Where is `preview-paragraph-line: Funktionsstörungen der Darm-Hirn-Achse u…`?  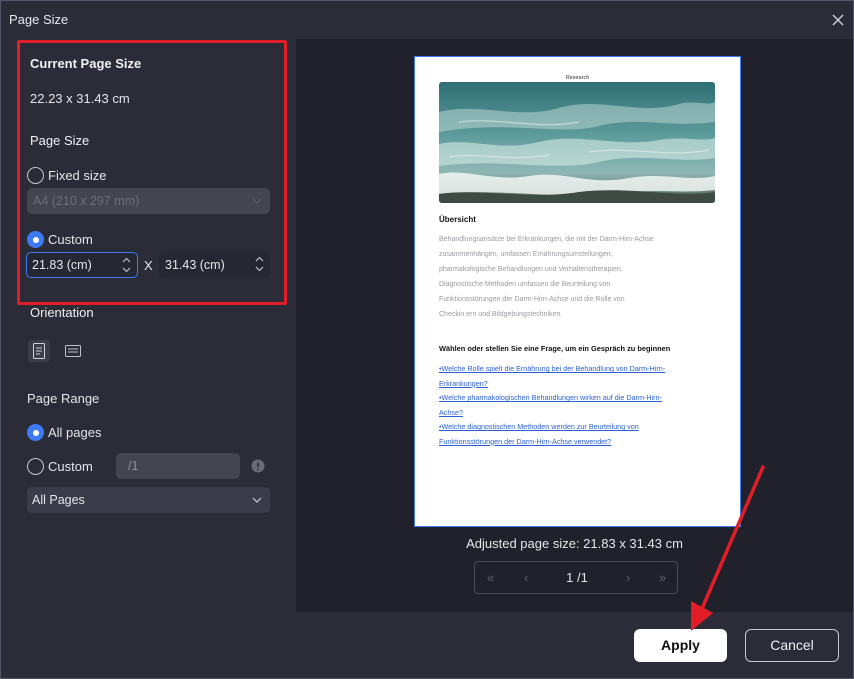
preview-paragraph-line: Funktionsstörungen der Darm-Hirn-Achse u… is located at coordinates (532, 299).